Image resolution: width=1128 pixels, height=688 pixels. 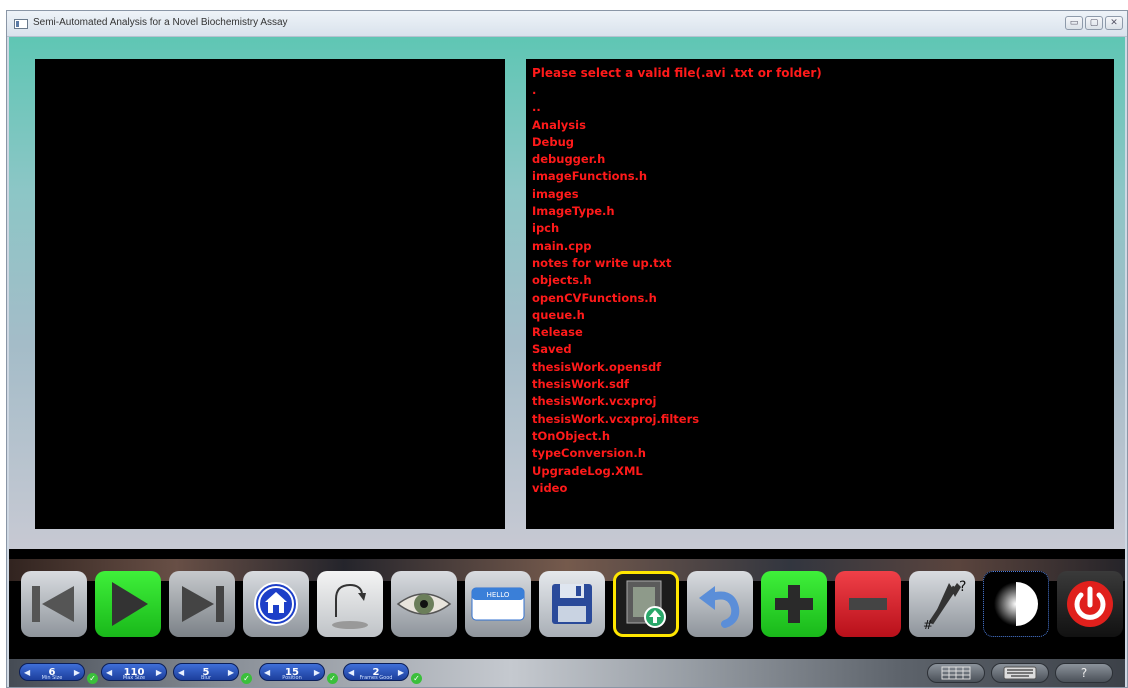 What do you see at coordinates (820, 125) in the screenshot?
I see `file-list-item: Analysis` at bounding box center [820, 125].